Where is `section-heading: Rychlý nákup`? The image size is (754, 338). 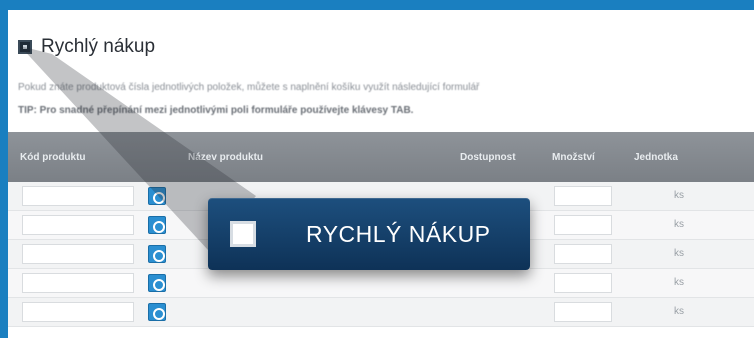 section-heading: Rychlý nákup is located at coordinates (86, 47).